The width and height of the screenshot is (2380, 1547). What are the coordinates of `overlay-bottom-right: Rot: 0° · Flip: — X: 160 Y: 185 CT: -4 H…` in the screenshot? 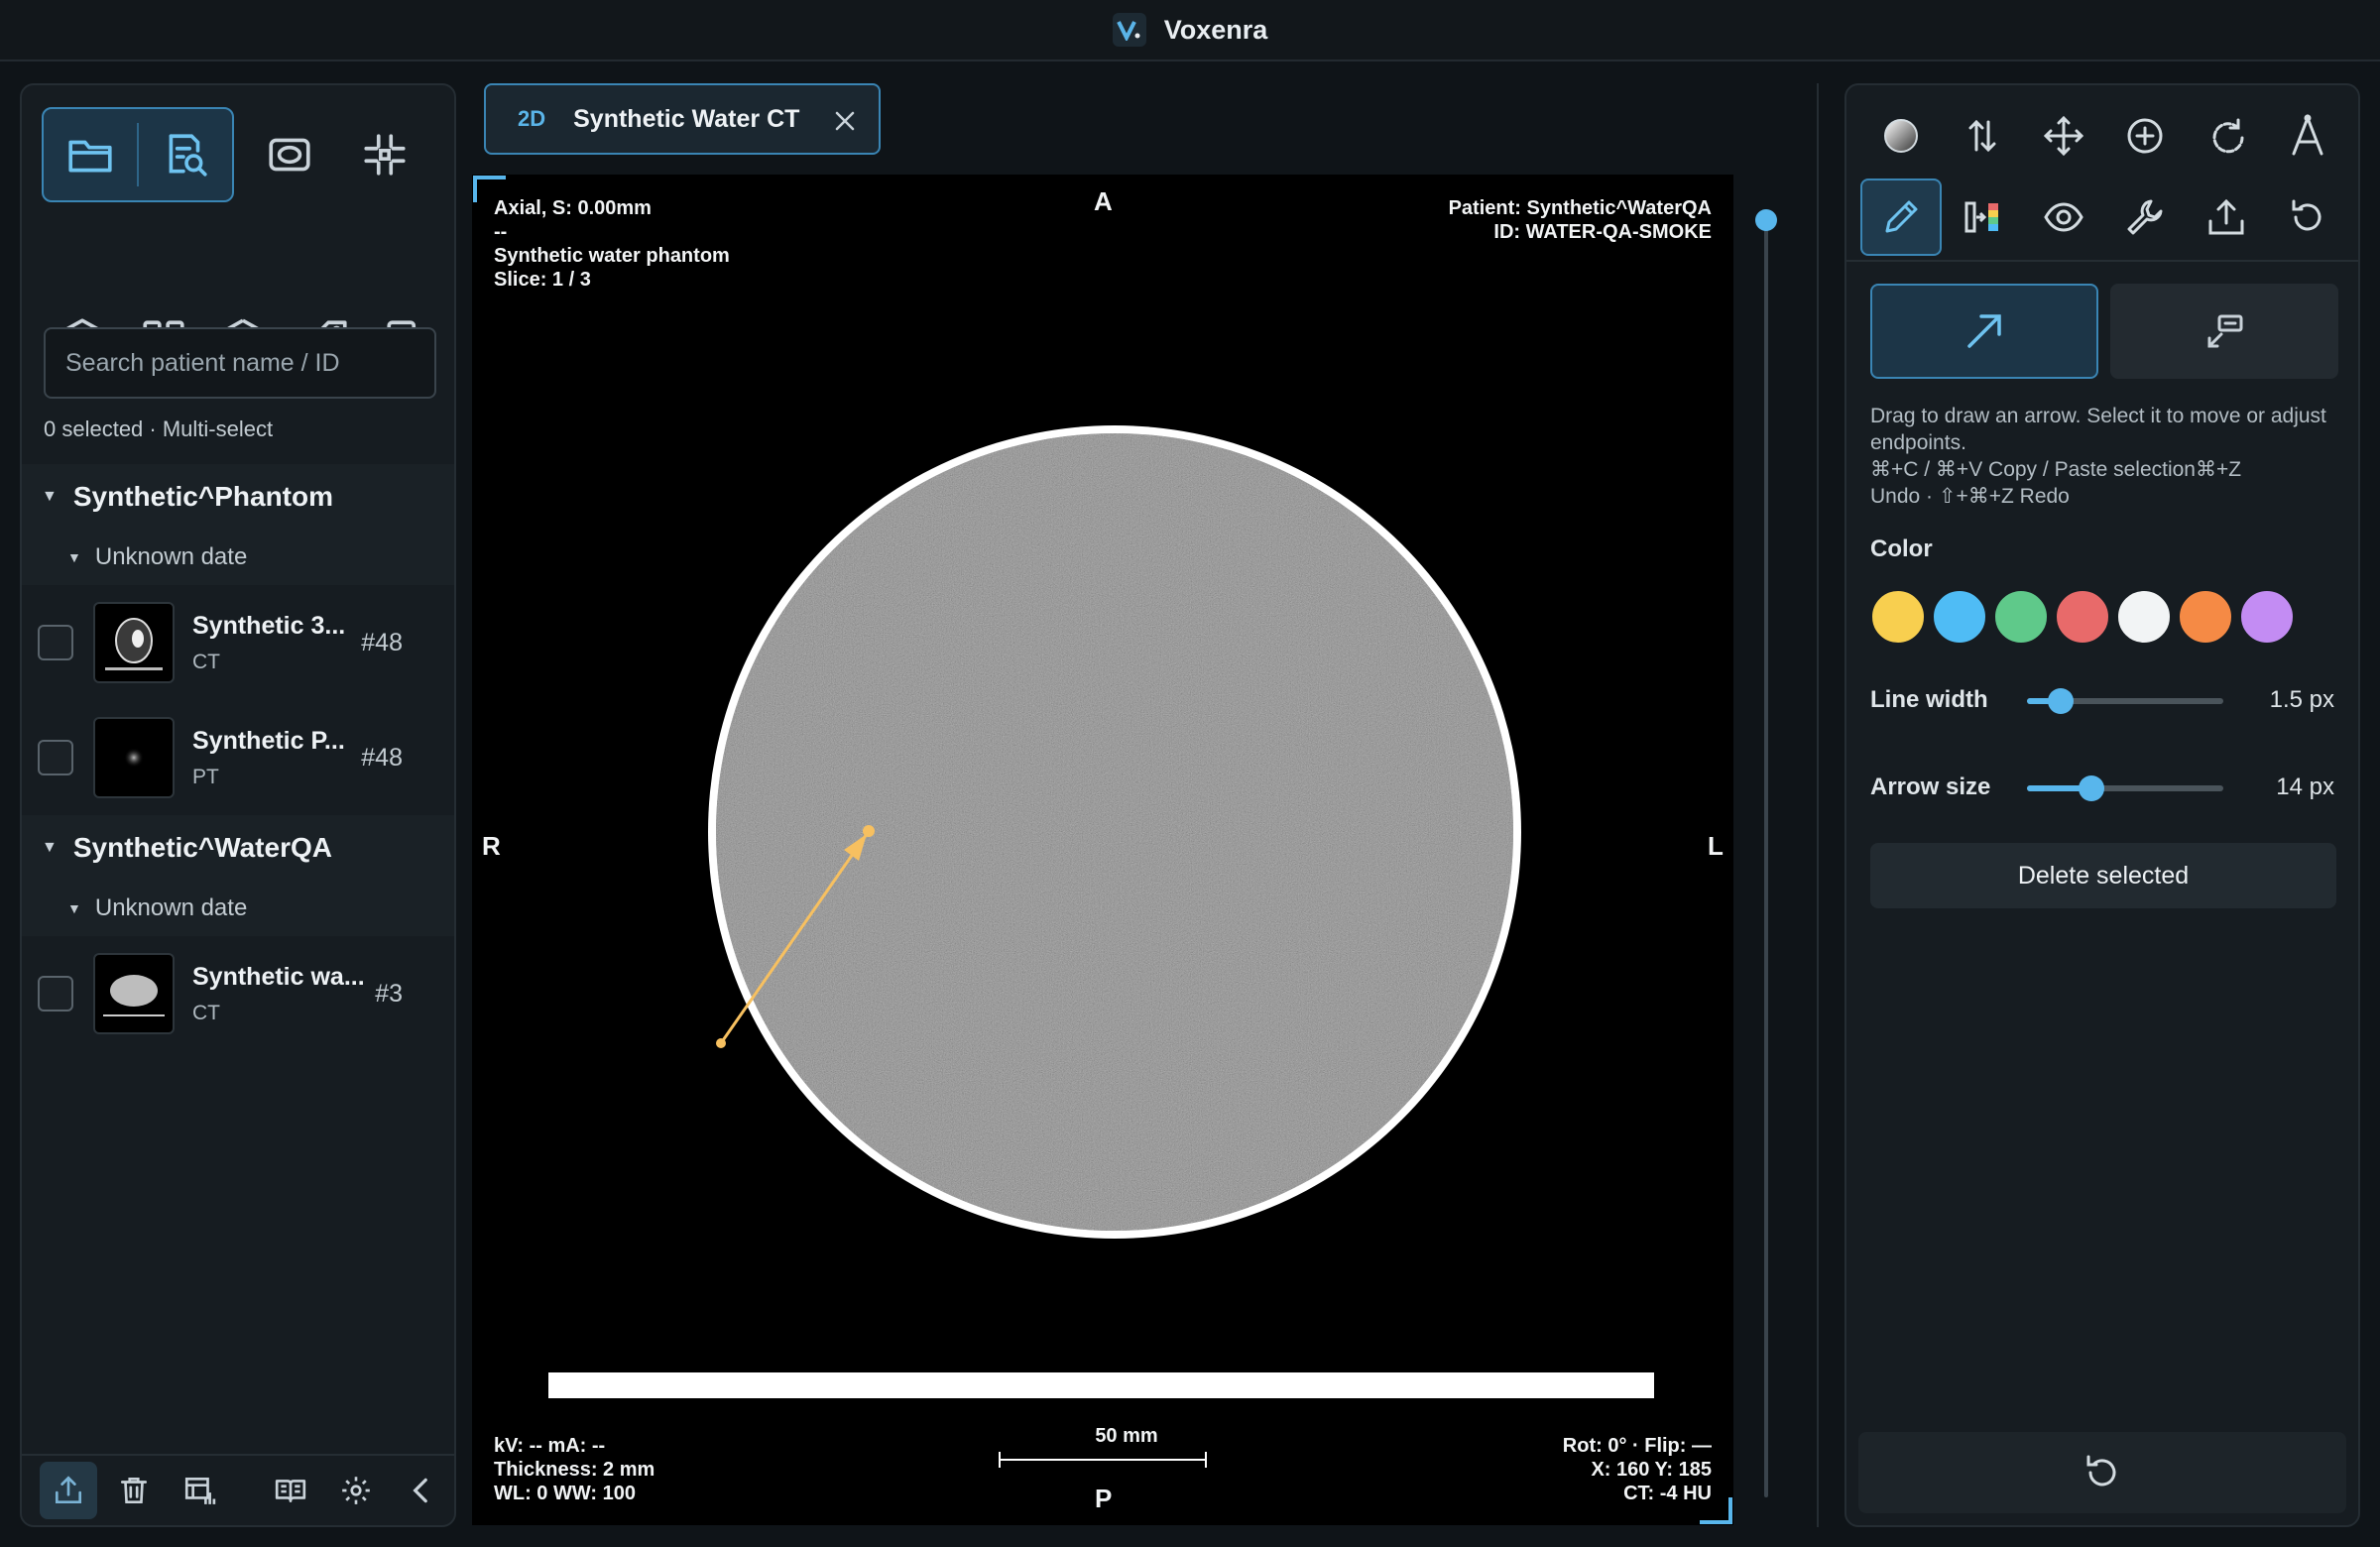 It's located at (1637, 1469).